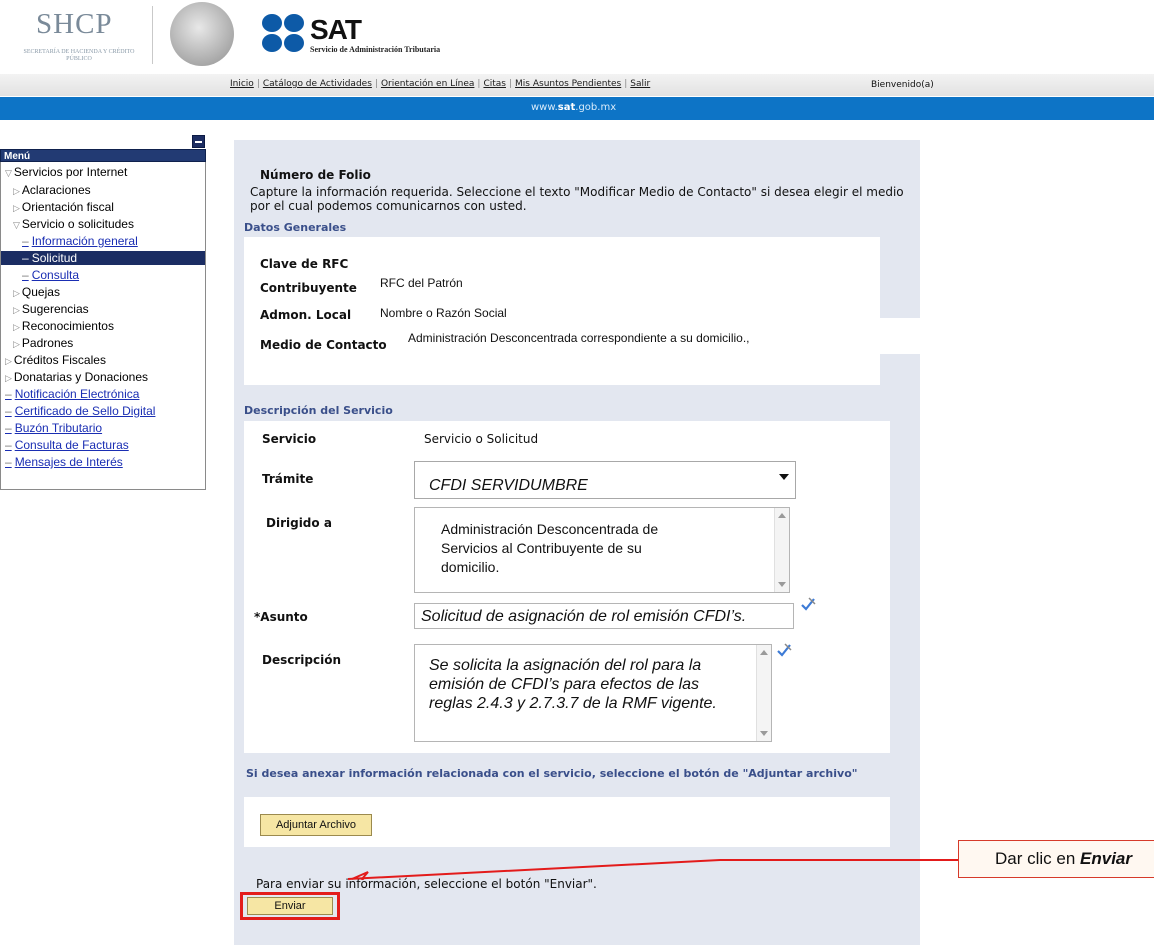  Describe the element at coordinates (481, 439) in the screenshot. I see `servicio-value: Servicio o Solicitud` at that location.